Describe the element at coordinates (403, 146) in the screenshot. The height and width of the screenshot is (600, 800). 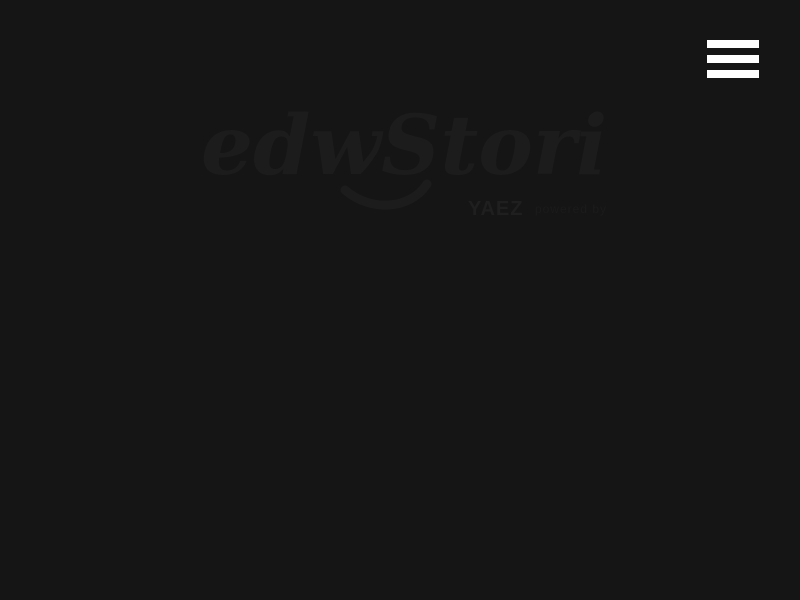
I see `logo-script-text: edwStories` at that location.